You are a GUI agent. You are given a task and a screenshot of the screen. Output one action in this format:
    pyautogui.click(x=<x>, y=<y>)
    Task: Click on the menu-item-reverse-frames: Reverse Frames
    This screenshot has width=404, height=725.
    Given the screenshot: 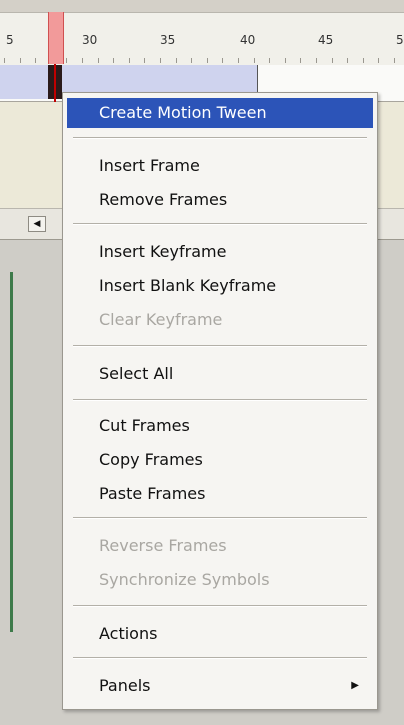 What is the action you would take?
    pyautogui.click(x=163, y=545)
    